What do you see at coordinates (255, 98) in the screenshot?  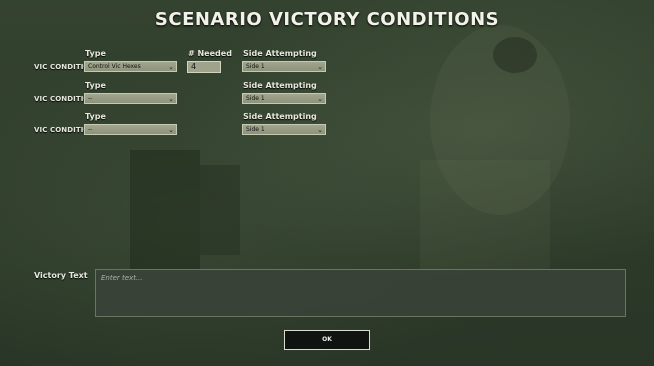 I see `vic-condition-2-side-value: Side 1` at bounding box center [255, 98].